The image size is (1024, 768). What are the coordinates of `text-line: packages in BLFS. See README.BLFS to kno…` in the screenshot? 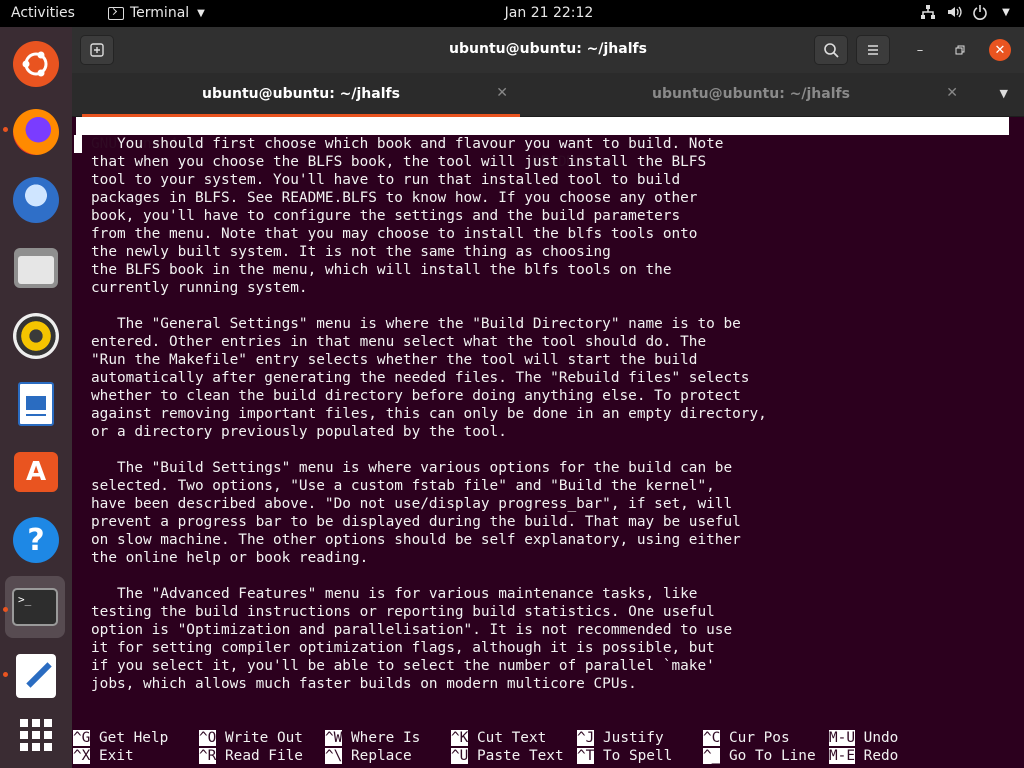 It's located at (394, 198).